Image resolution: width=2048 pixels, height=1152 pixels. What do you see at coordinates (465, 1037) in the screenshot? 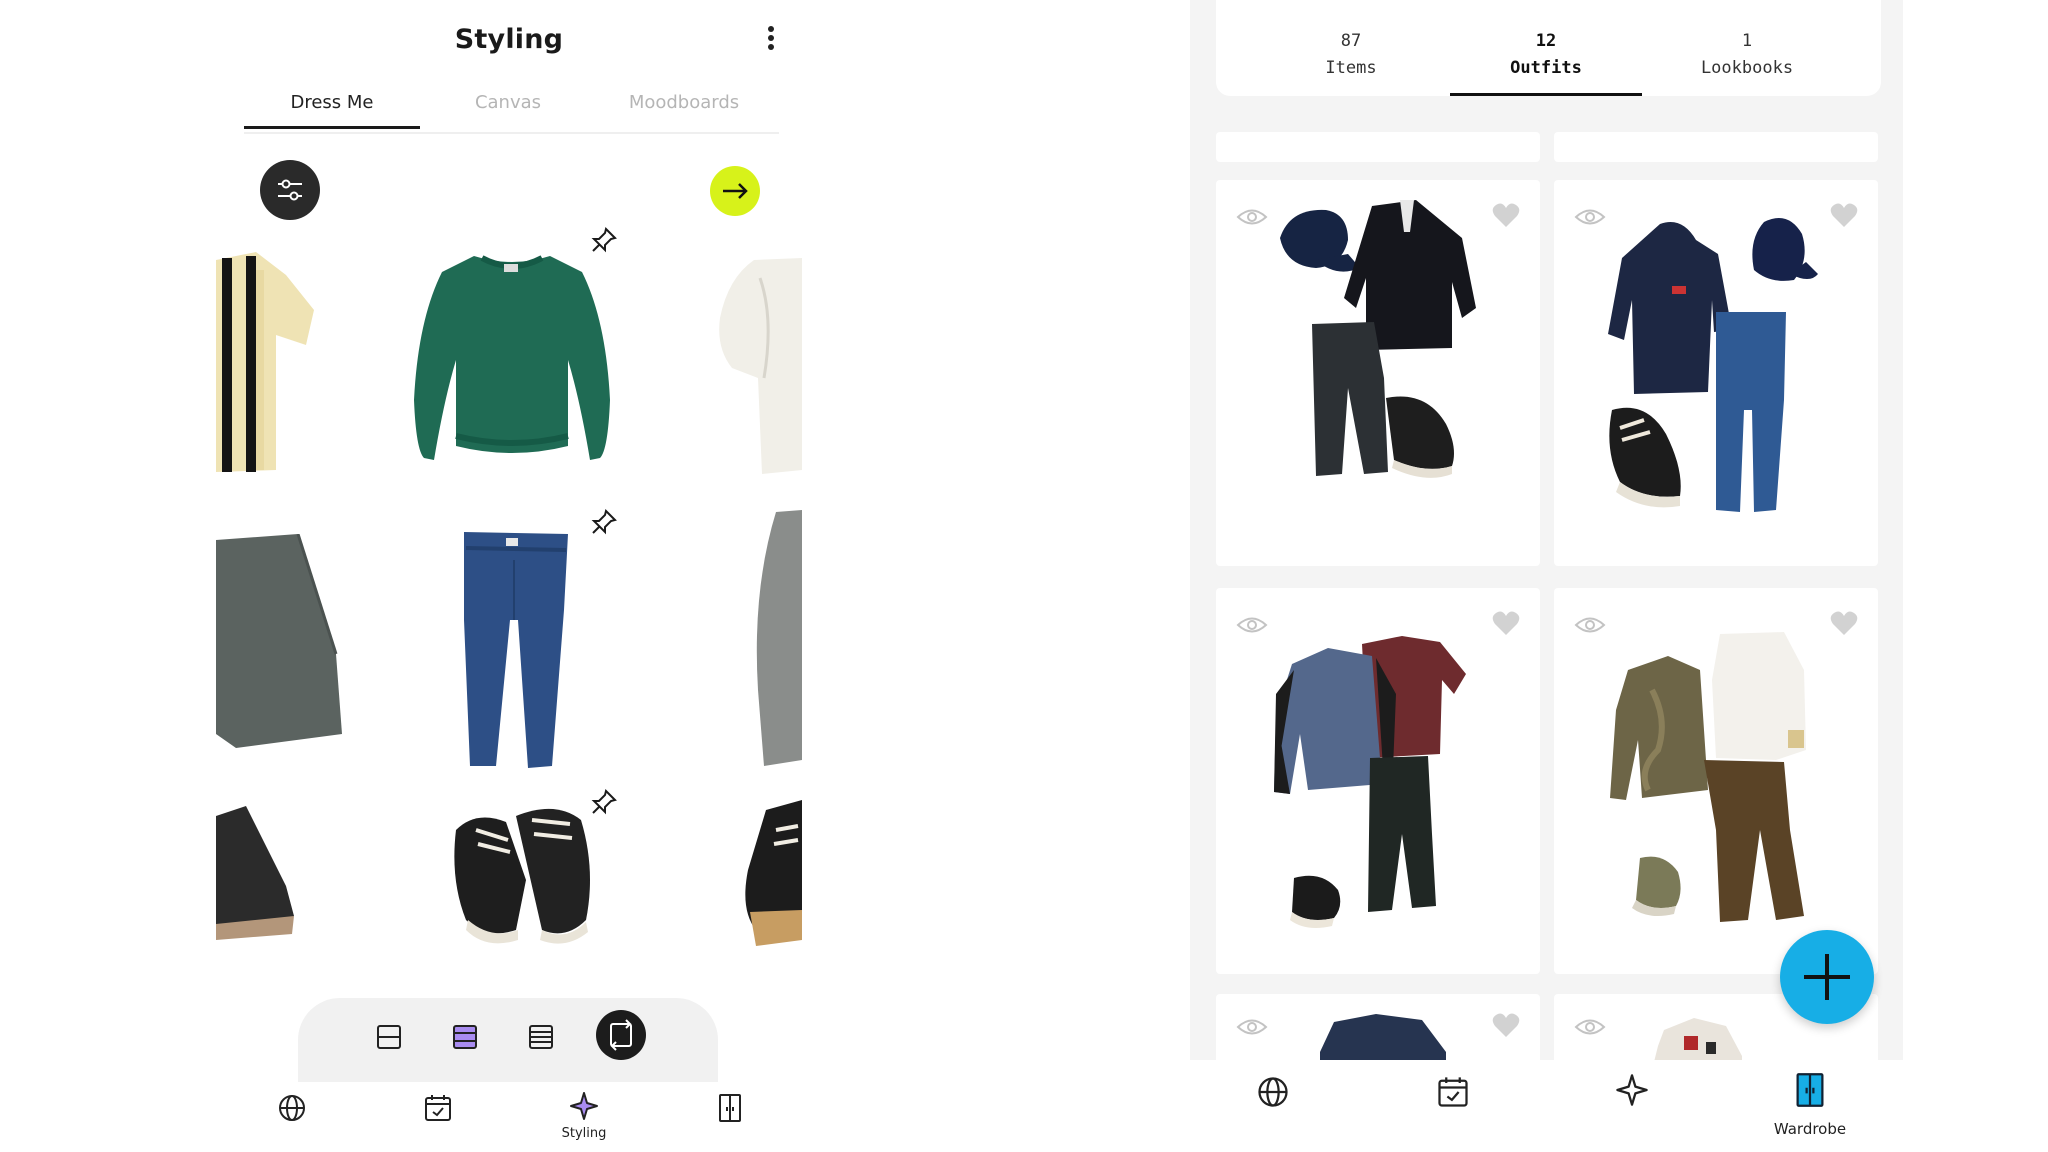
I see `two-row-icon` at bounding box center [465, 1037].